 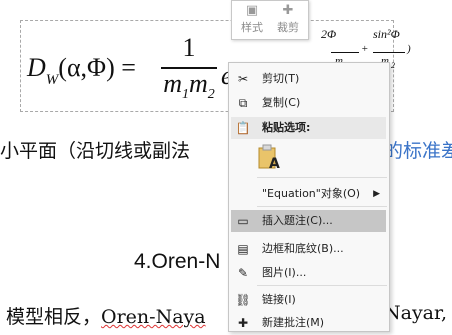 I want to click on body-text-line-right: 的标准差, so click(x=418, y=151).